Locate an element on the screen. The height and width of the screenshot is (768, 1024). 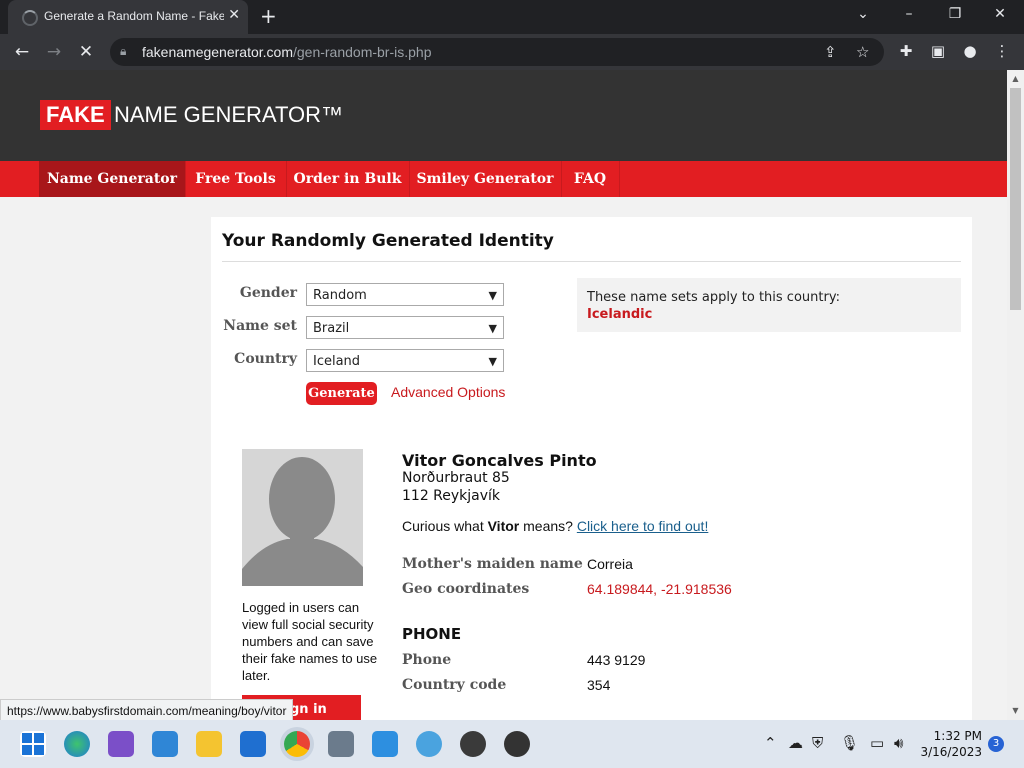
nav-name-generator: Name Generator is located at coordinates (112, 179).